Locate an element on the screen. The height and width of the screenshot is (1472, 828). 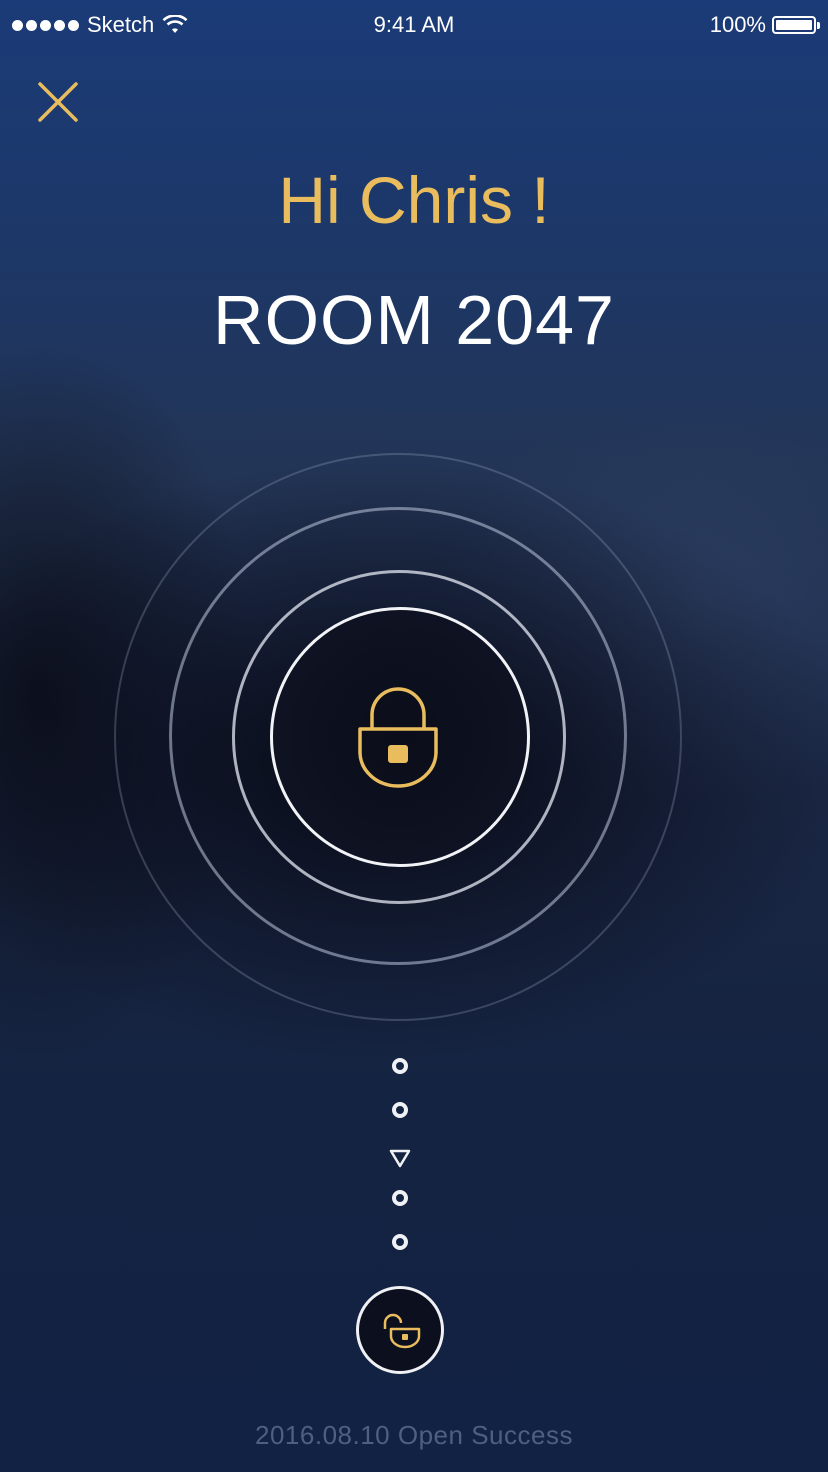
battery-icon is located at coordinates (796, 25).